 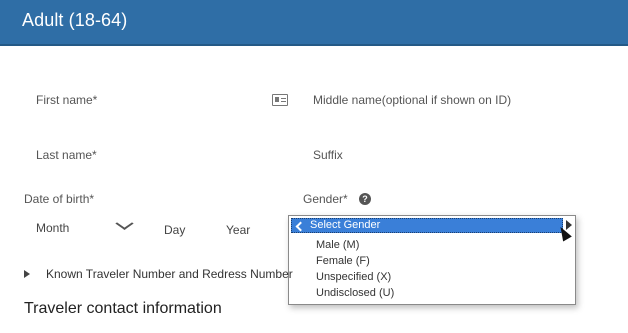 I want to click on known-traveler-link: Known Traveler Number and Redress Number, so click(x=169, y=274).